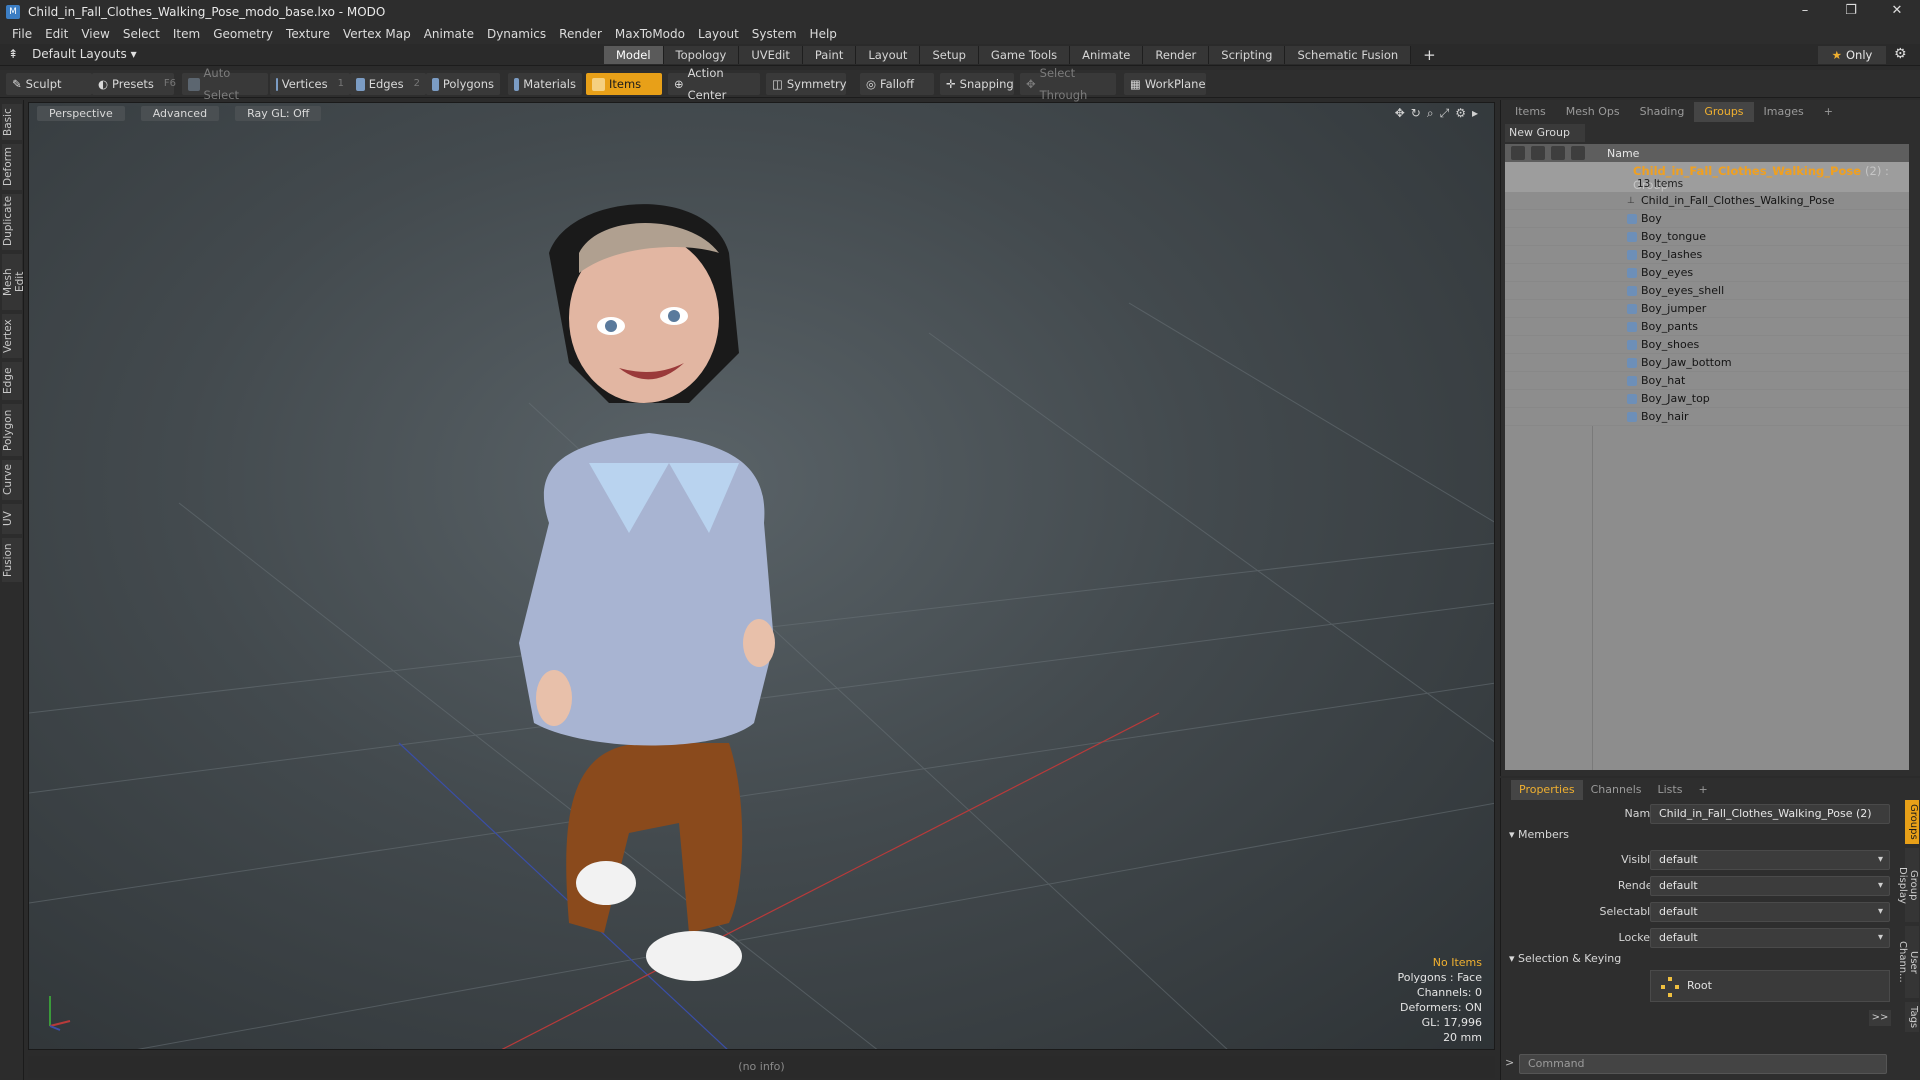 This screenshot has height=1080, width=1920. What do you see at coordinates (949, 55) in the screenshot?
I see `tab-setup: Setup` at bounding box center [949, 55].